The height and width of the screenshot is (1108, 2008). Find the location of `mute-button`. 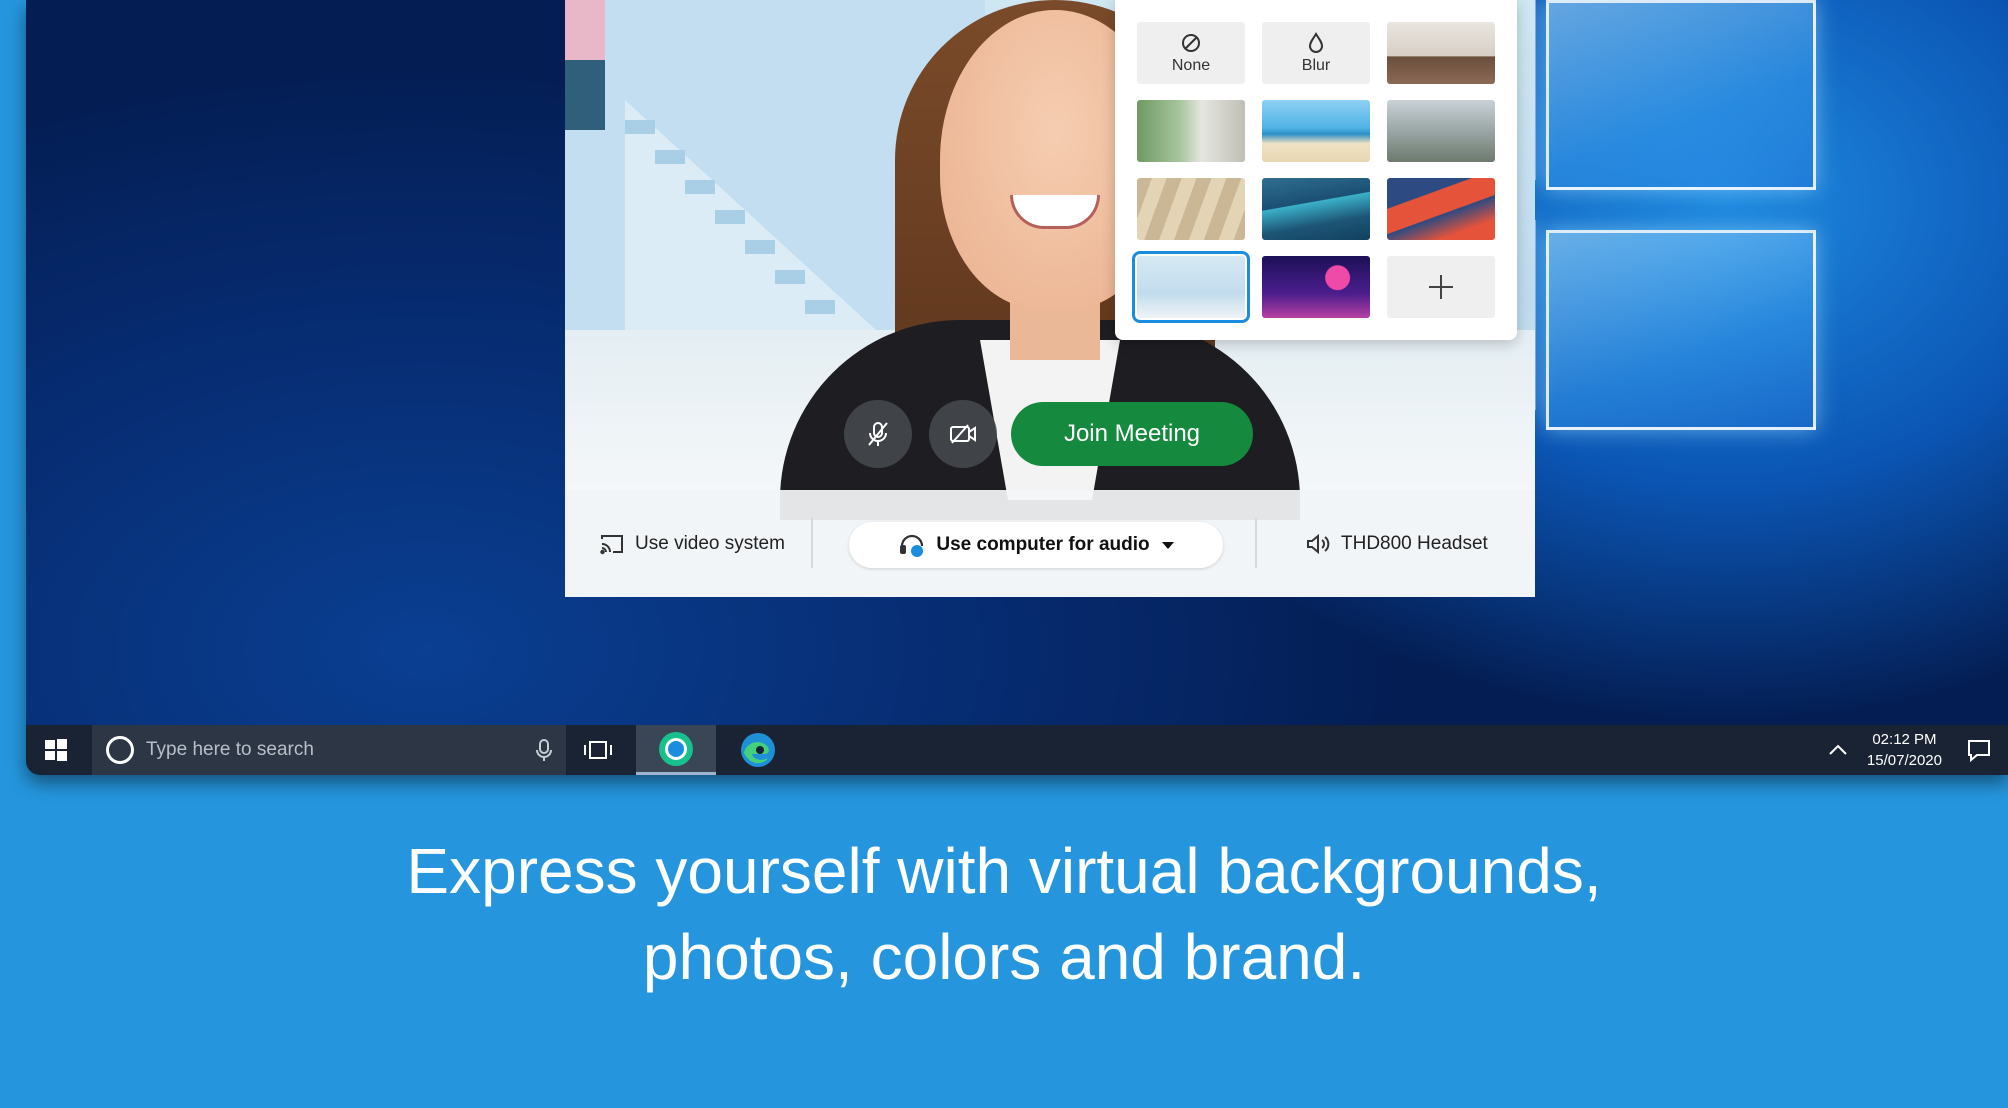

mute-button is located at coordinates (878, 434).